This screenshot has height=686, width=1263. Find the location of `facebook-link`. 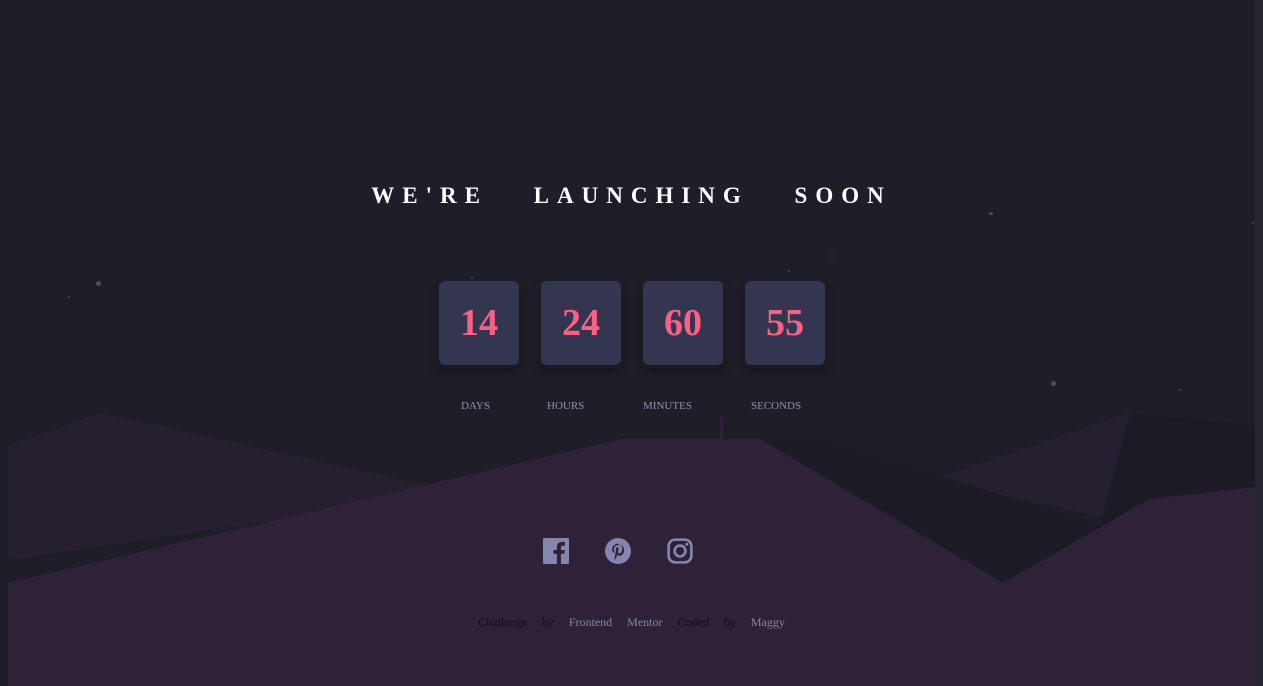

facebook-link is located at coordinates (556, 551).